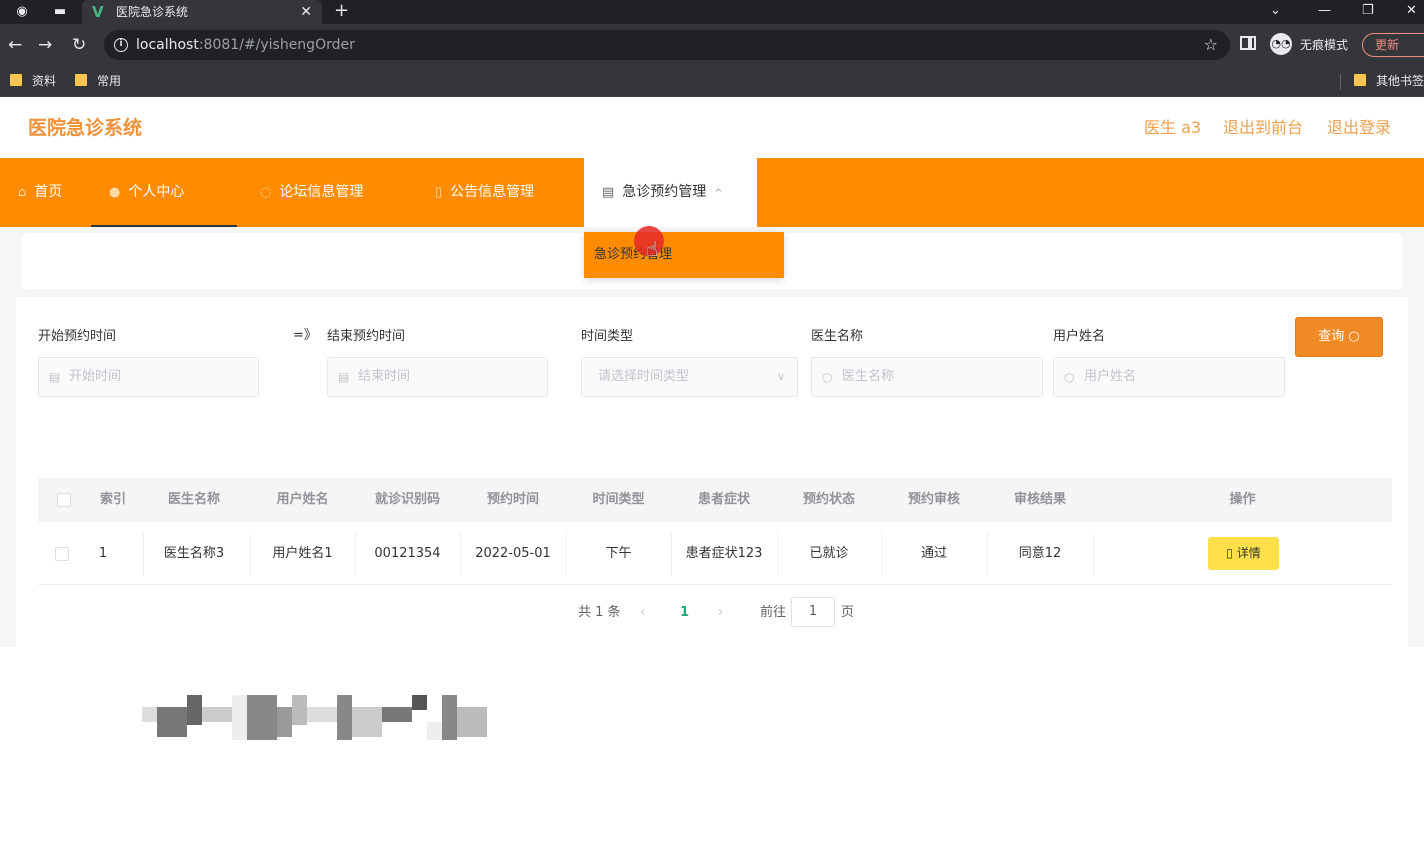 The image size is (1424, 848). What do you see at coordinates (1368, 11) in the screenshot?
I see `restore-icon: ❐` at bounding box center [1368, 11].